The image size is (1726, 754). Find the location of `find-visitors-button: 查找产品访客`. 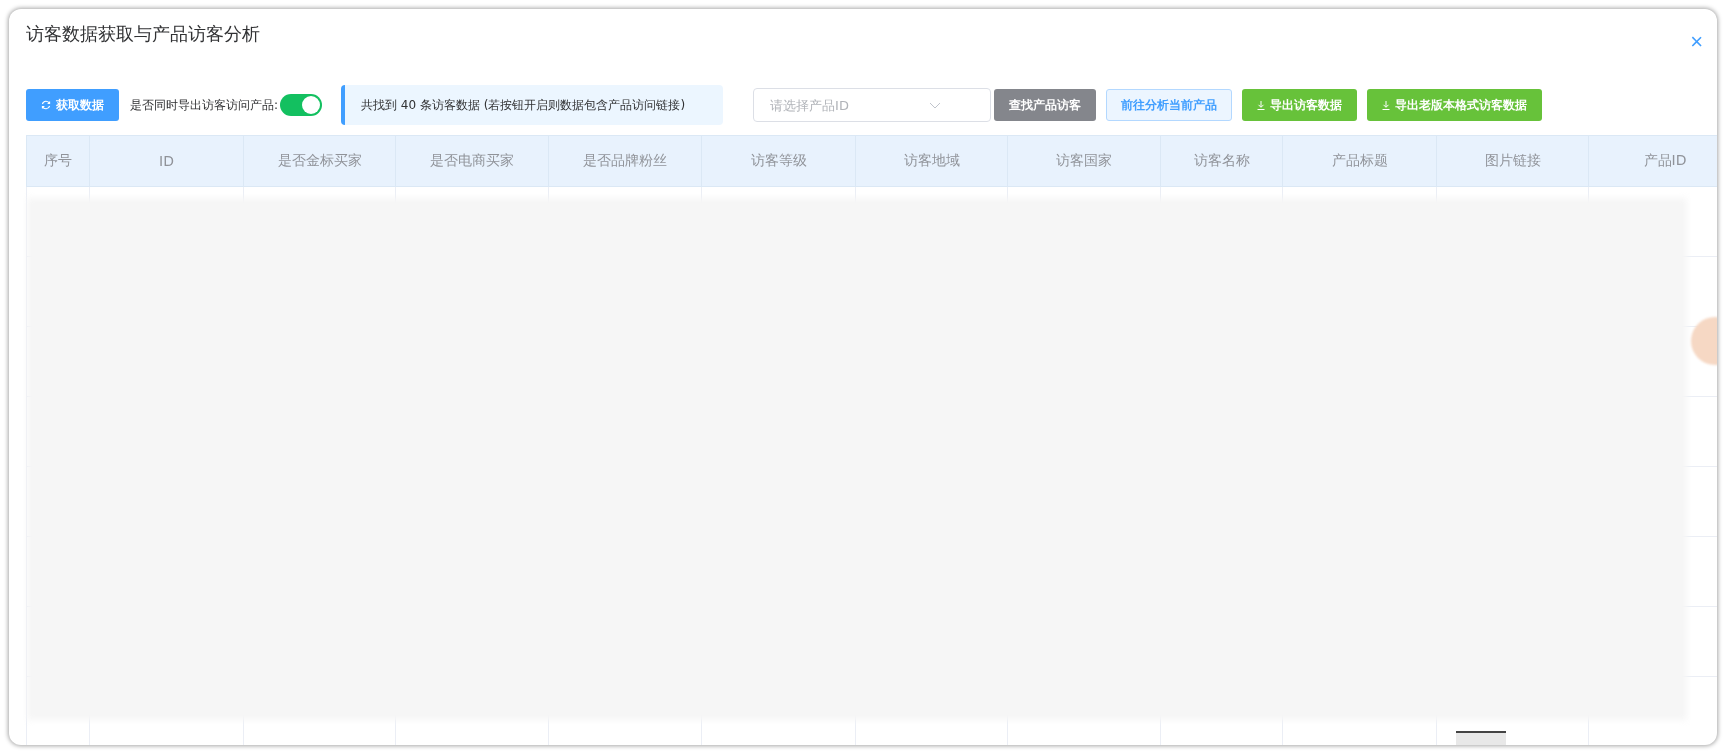

find-visitors-button: 查找产品访客 is located at coordinates (1045, 105).